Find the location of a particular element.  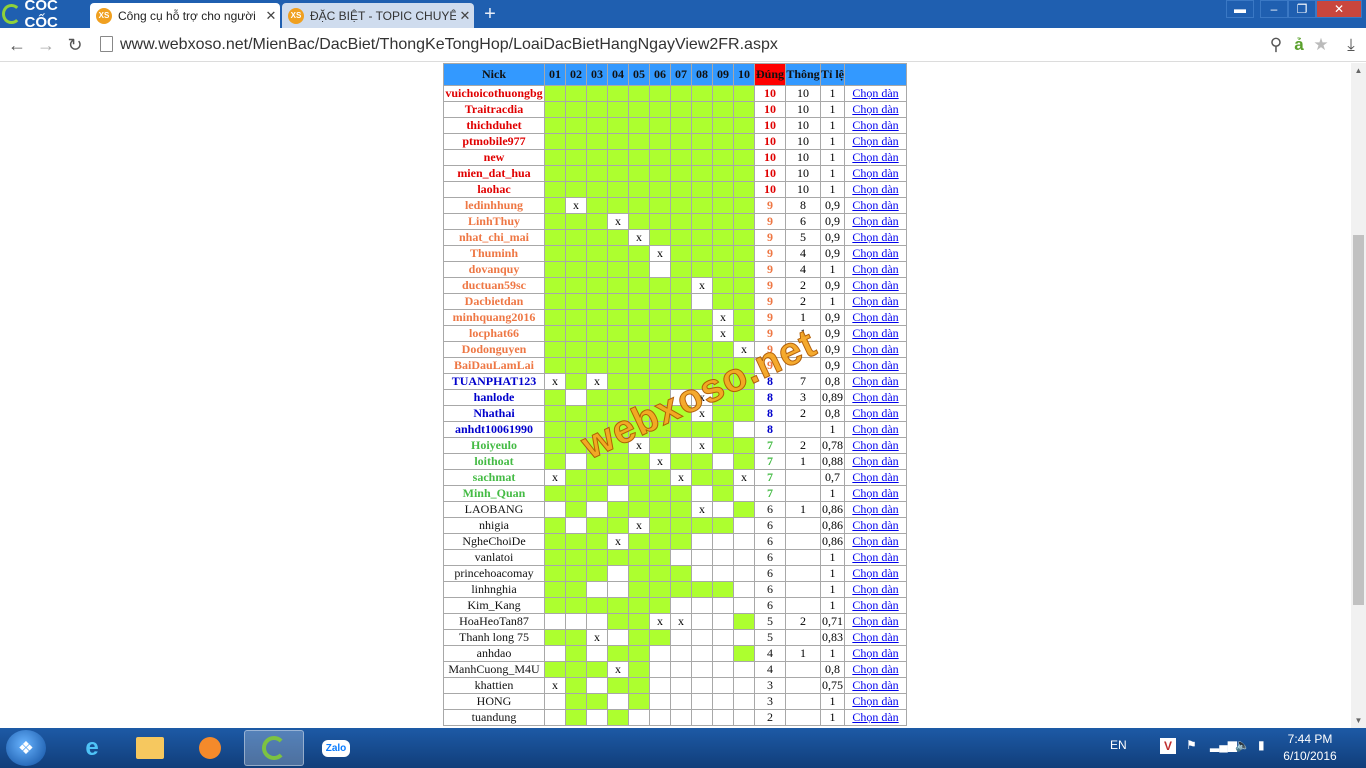

nick-cell: Minh_Quan is located at coordinates (494, 493).